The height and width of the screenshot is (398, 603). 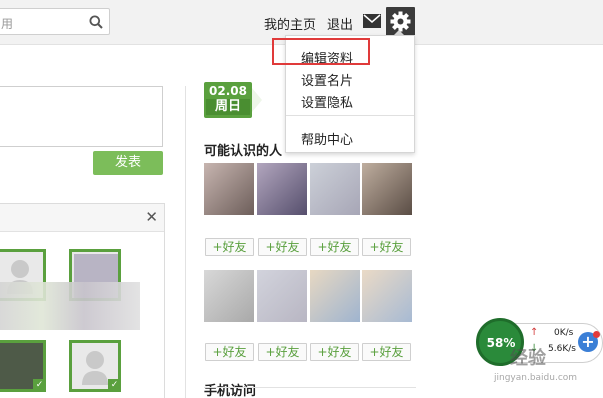 I want to click on download-speed: 5.6K/s, so click(x=562, y=349).